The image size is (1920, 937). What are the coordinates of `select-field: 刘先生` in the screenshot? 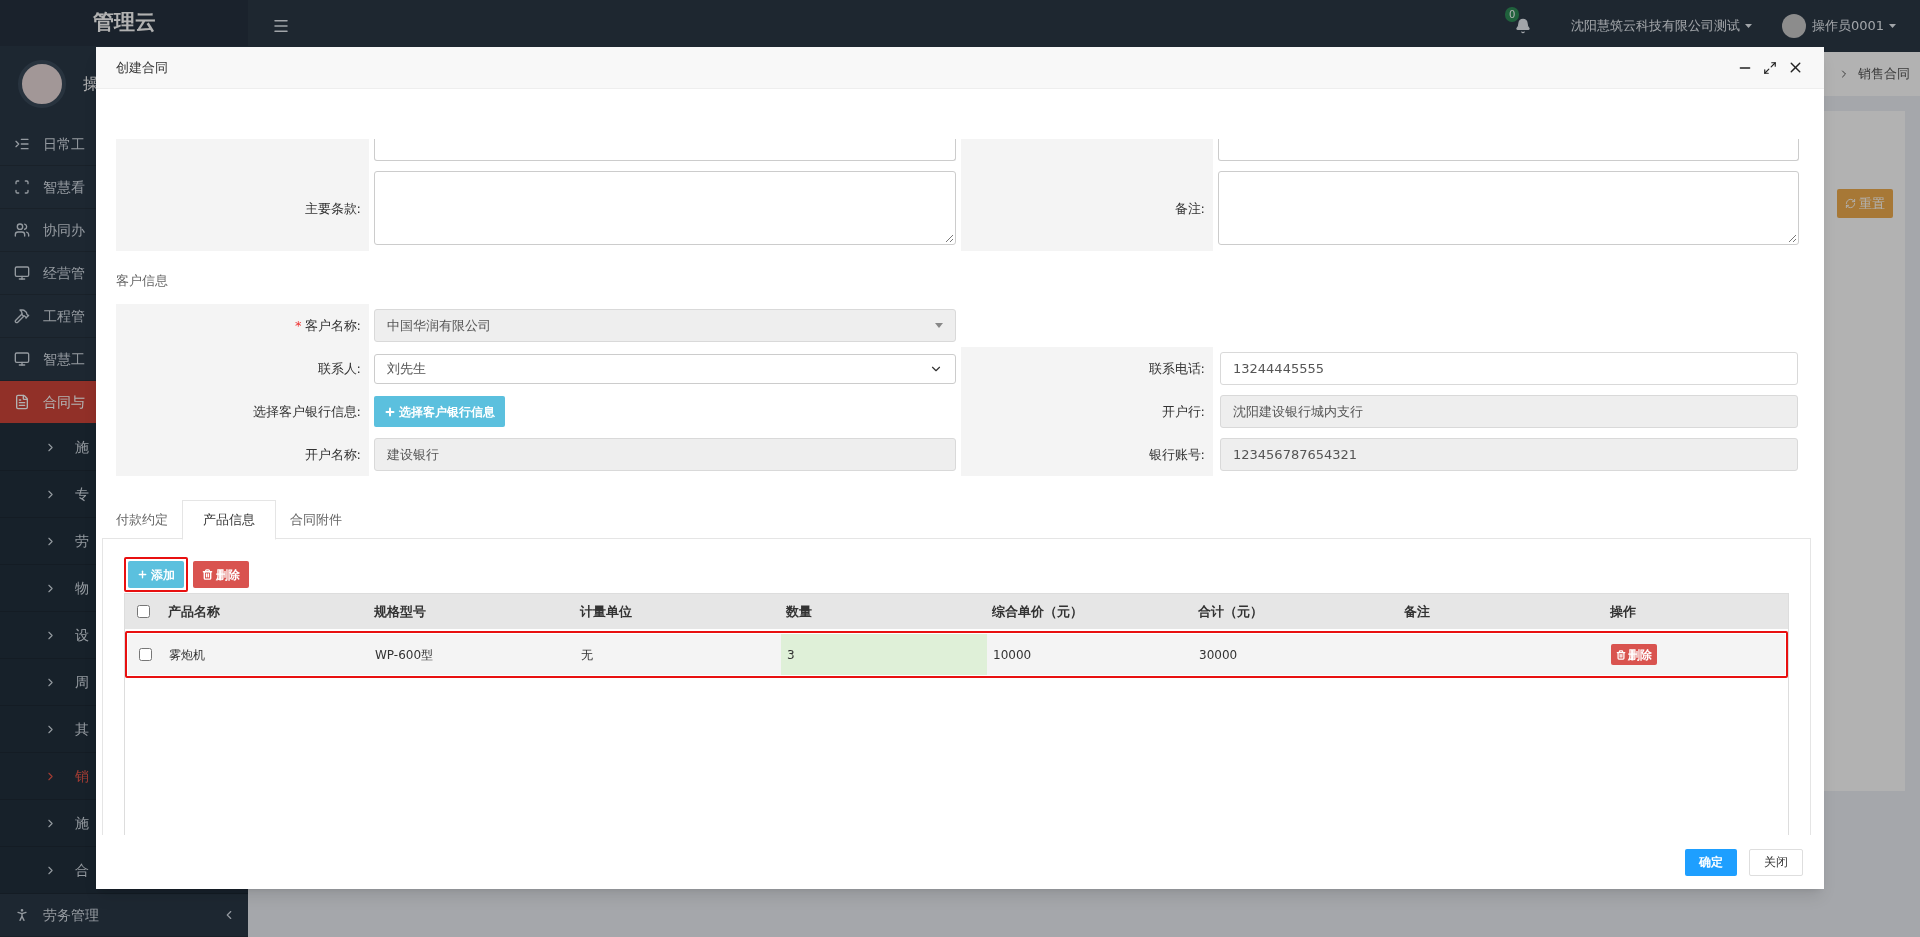 It's located at (665, 368).